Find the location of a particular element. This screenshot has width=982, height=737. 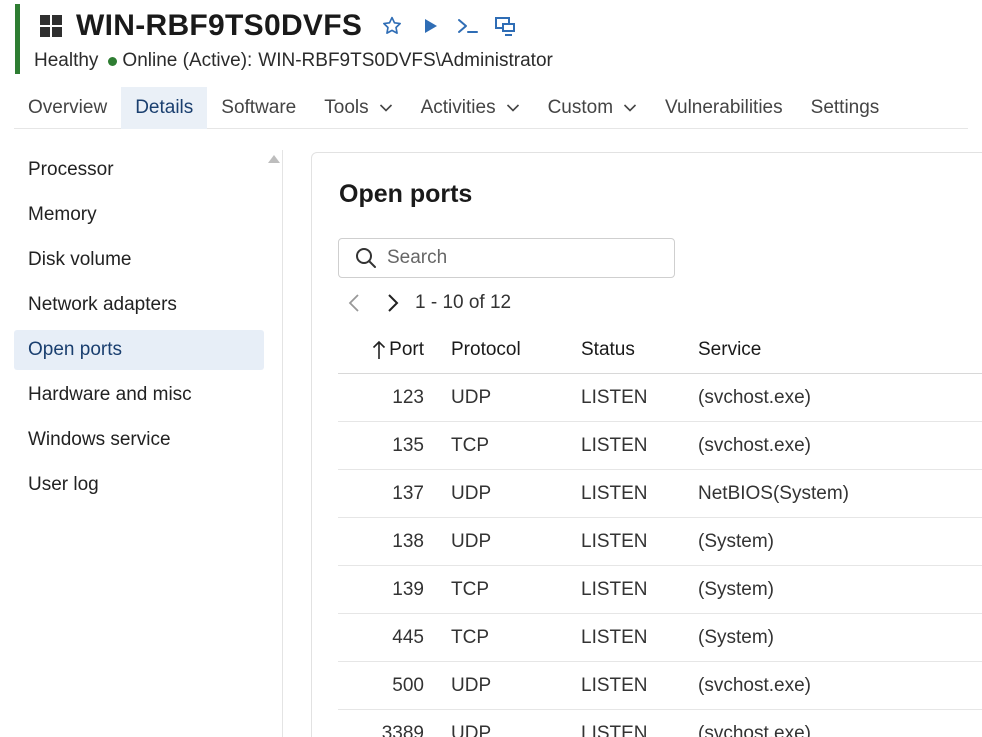

tab-settings: Settings is located at coordinates (845, 108).